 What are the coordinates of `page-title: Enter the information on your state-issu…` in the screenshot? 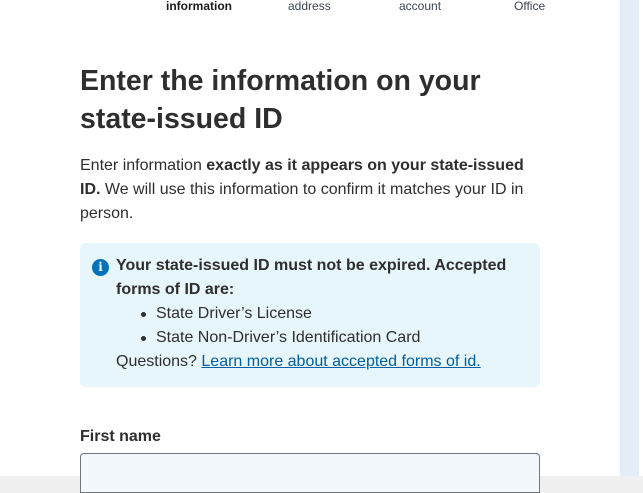 It's located at (280, 100).